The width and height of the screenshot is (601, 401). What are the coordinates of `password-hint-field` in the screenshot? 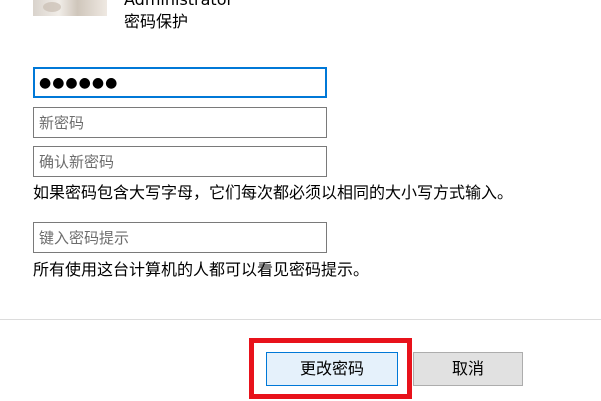 It's located at (180, 237).